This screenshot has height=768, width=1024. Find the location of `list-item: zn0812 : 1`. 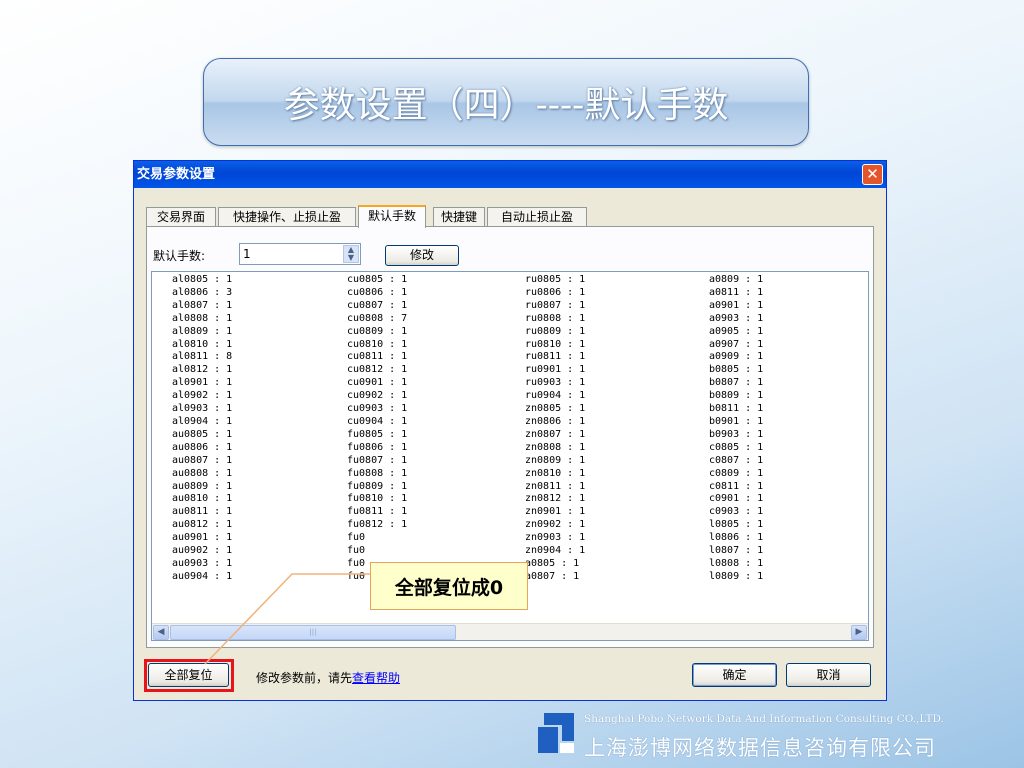

list-item: zn0812 : 1 is located at coordinates (617, 499).